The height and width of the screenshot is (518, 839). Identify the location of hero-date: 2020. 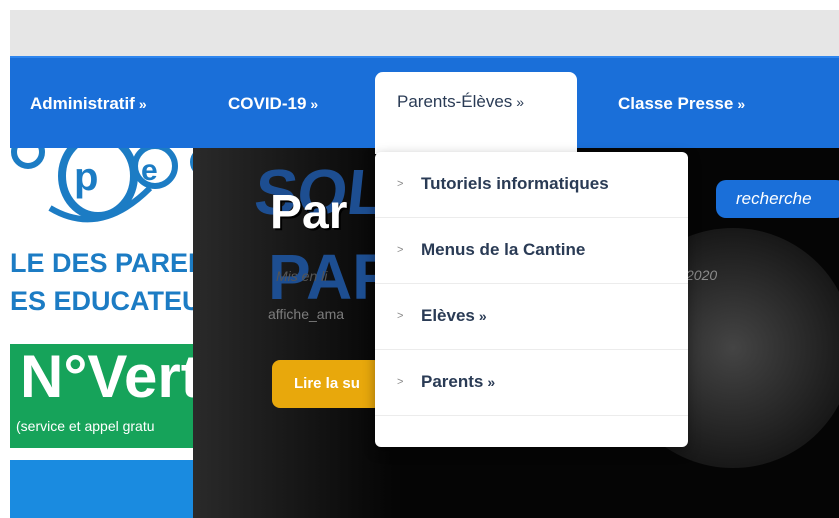
(702, 275).